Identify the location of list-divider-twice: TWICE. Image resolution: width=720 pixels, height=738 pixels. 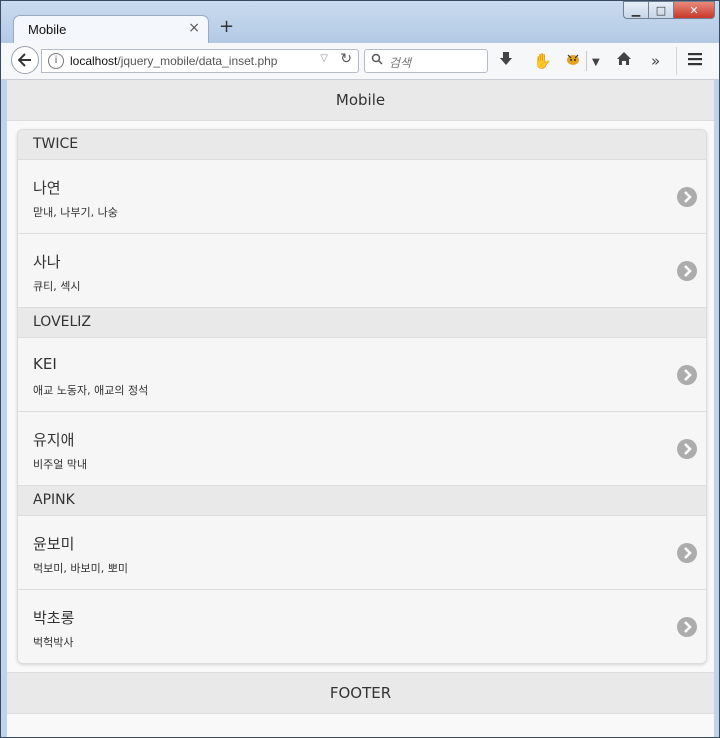
(362, 145).